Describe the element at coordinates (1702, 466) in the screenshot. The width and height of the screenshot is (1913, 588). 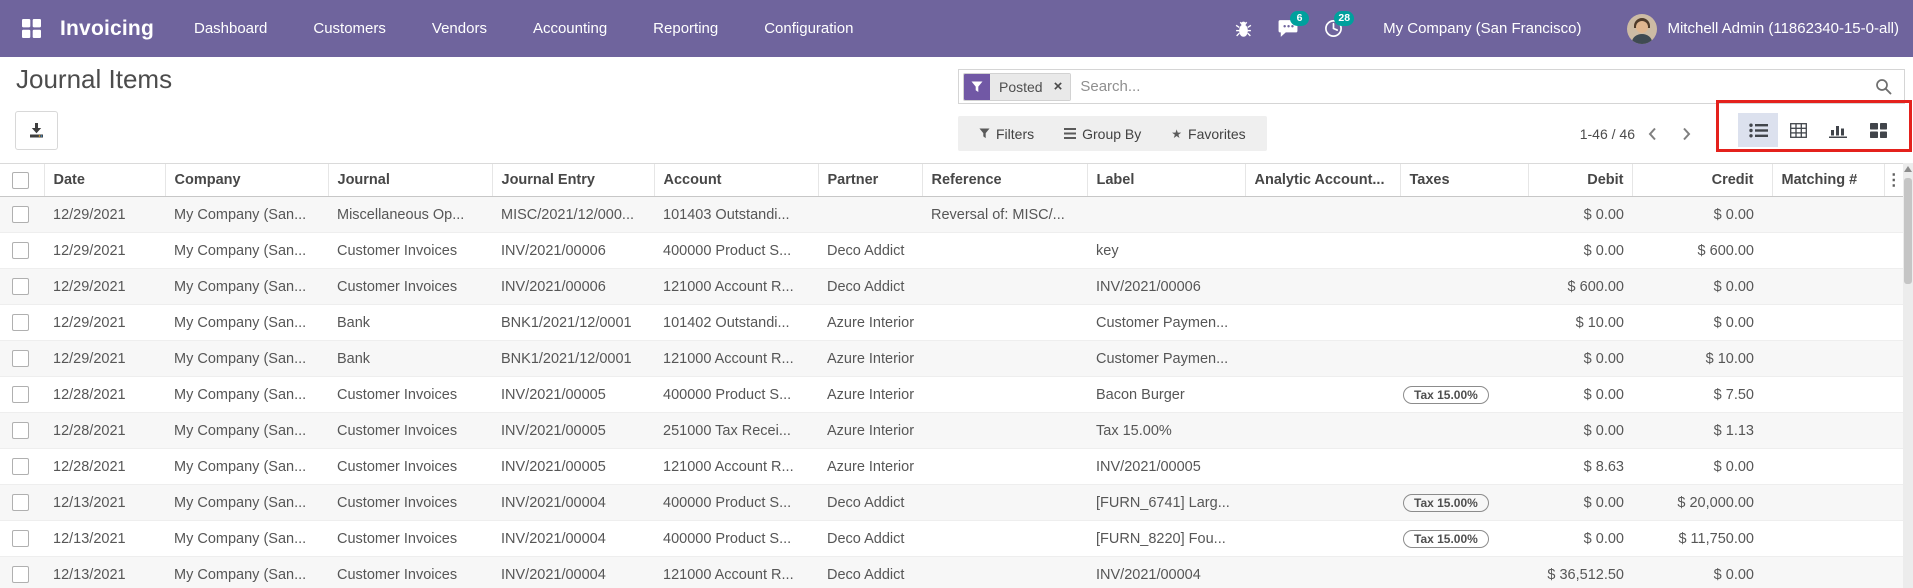
I see `cell-credit: $ 0.00` at that location.